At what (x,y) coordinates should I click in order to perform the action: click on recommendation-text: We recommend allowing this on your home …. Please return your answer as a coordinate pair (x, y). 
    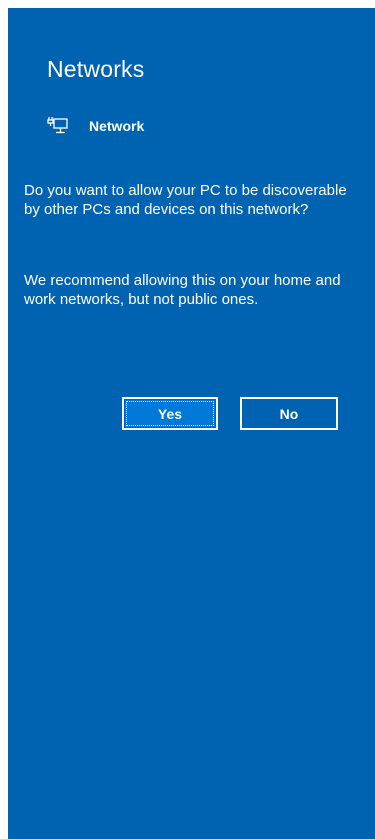
    Looking at the image, I should click on (182, 290).